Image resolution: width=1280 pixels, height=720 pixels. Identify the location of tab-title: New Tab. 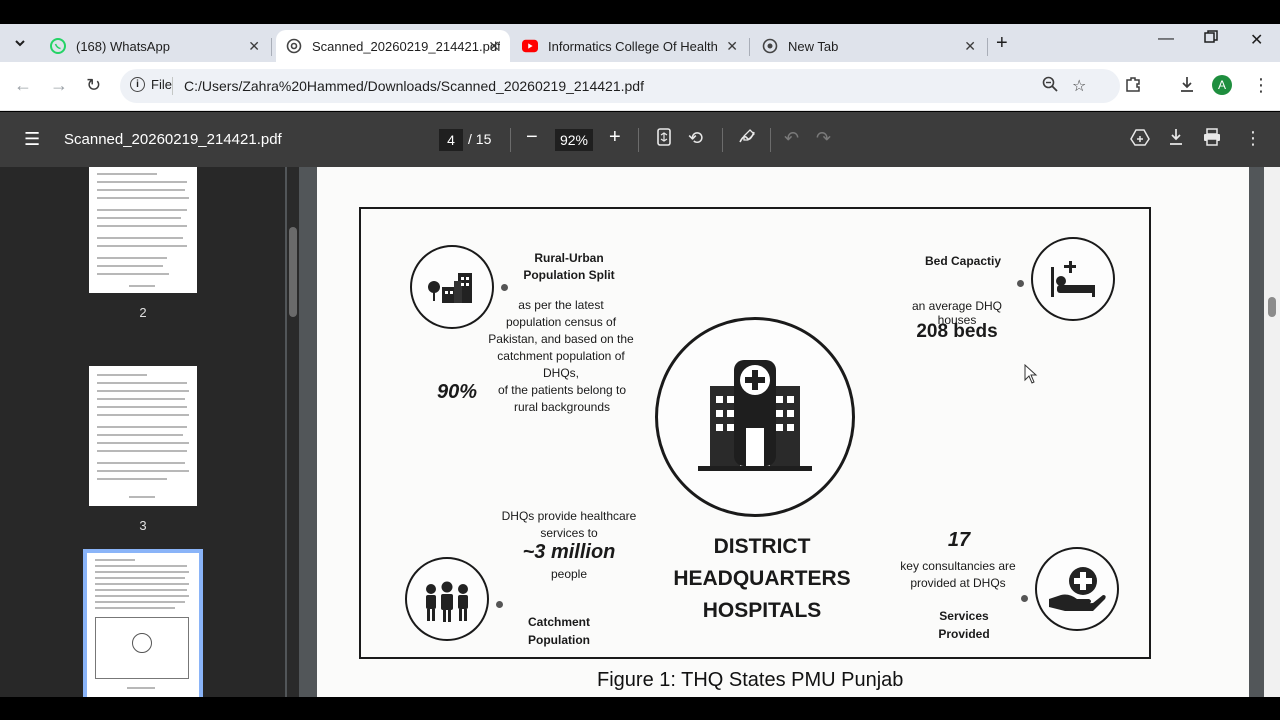
(813, 46).